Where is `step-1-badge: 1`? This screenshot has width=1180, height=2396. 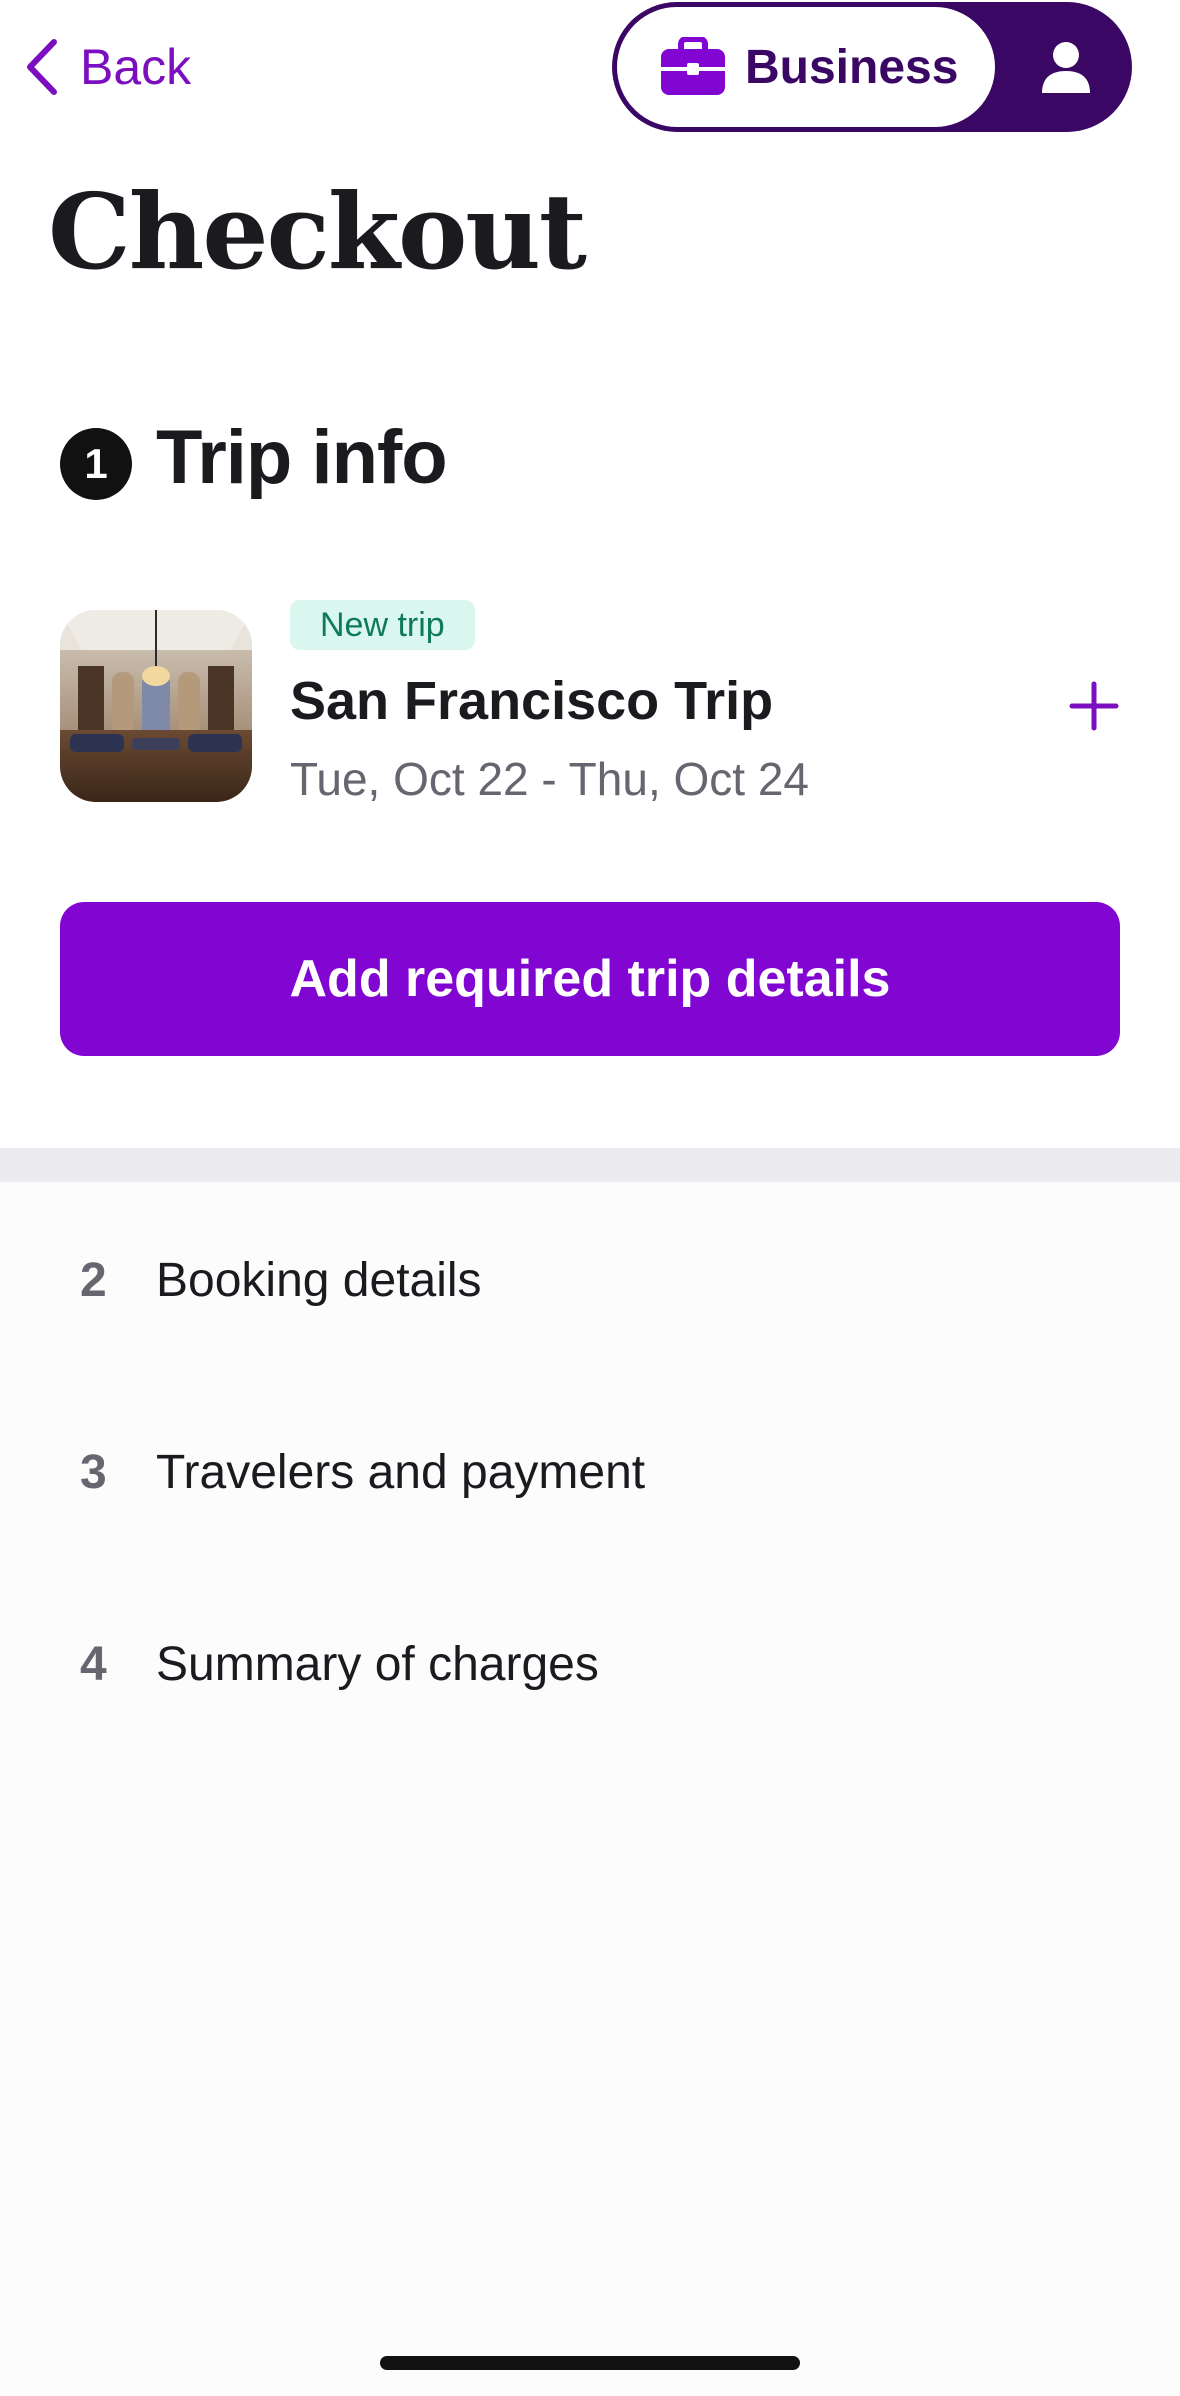
step-1-badge: 1 is located at coordinates (96, 464).